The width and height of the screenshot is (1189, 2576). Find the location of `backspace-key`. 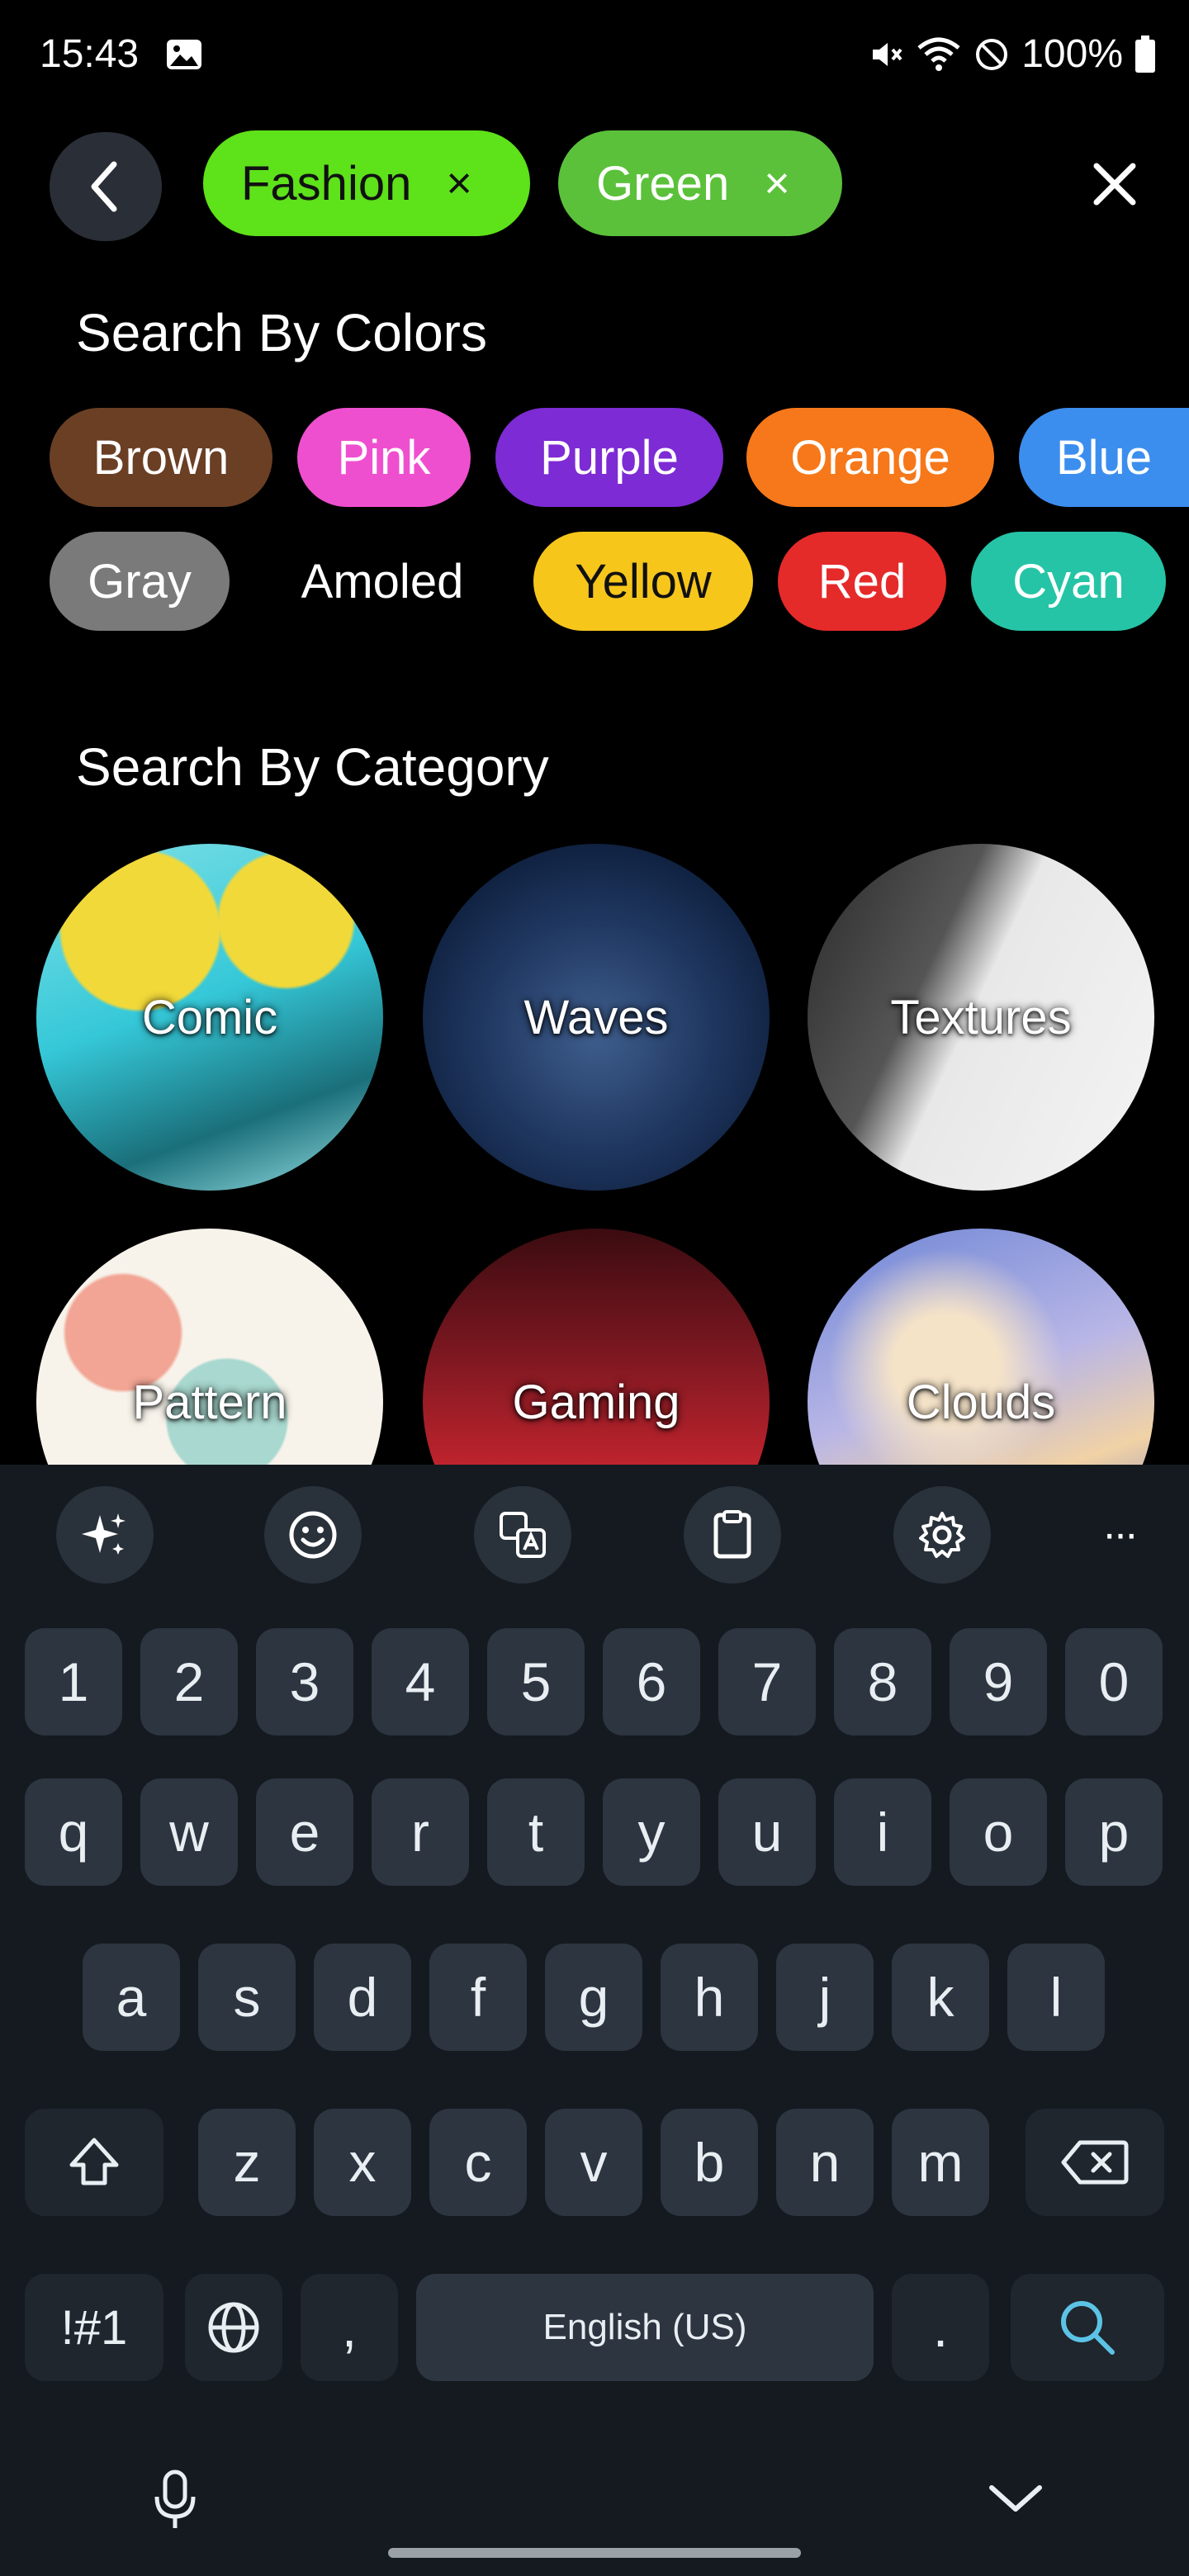

backspace-key is located at coordinates (1095, 2162).